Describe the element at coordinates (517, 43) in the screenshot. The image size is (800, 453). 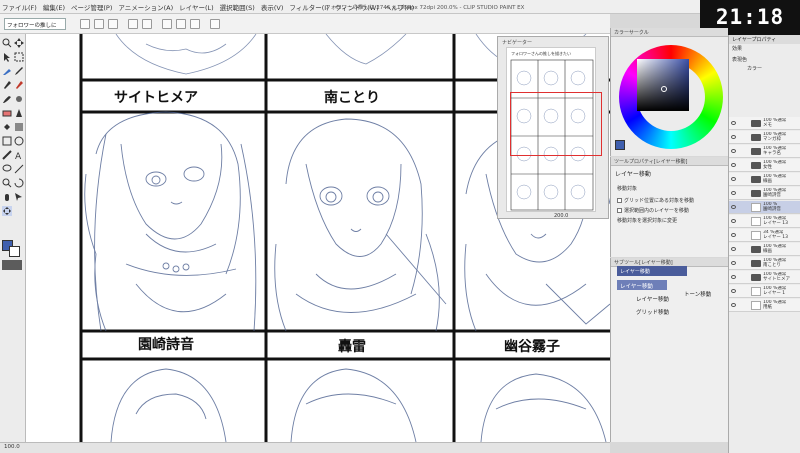
I see `navigator-title: ナビゲーター` at that location.